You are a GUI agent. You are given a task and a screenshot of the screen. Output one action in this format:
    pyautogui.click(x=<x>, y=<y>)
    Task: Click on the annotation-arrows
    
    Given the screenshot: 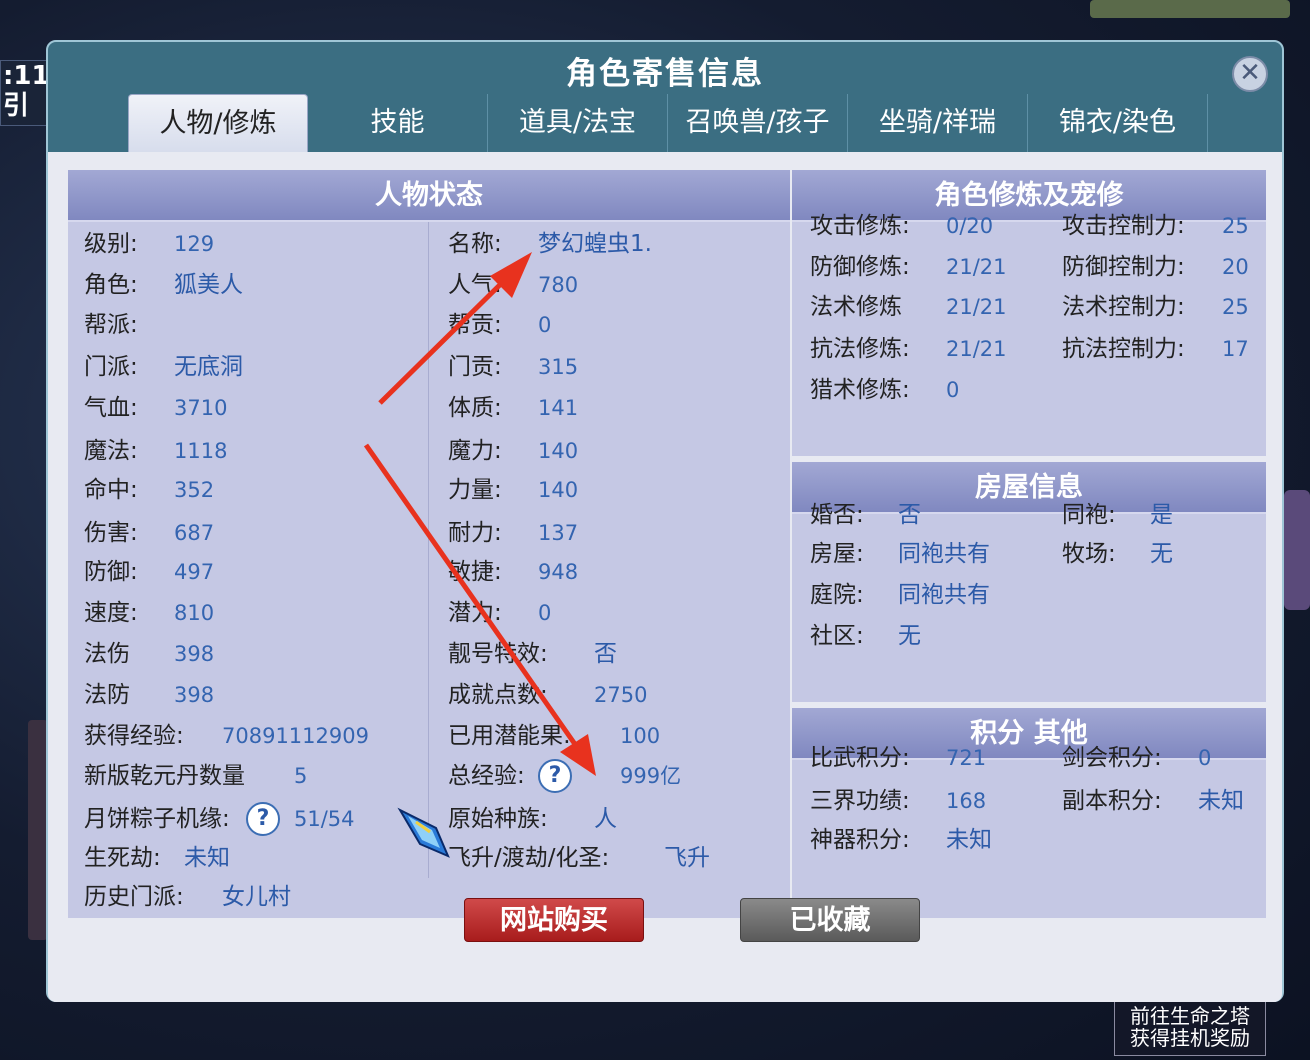 What is the action you would take?
    pyautogui.click(x=479, y=514)
    